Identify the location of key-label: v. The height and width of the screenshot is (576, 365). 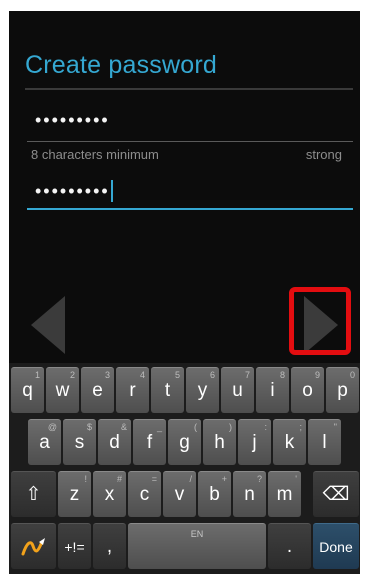
(179, 494).